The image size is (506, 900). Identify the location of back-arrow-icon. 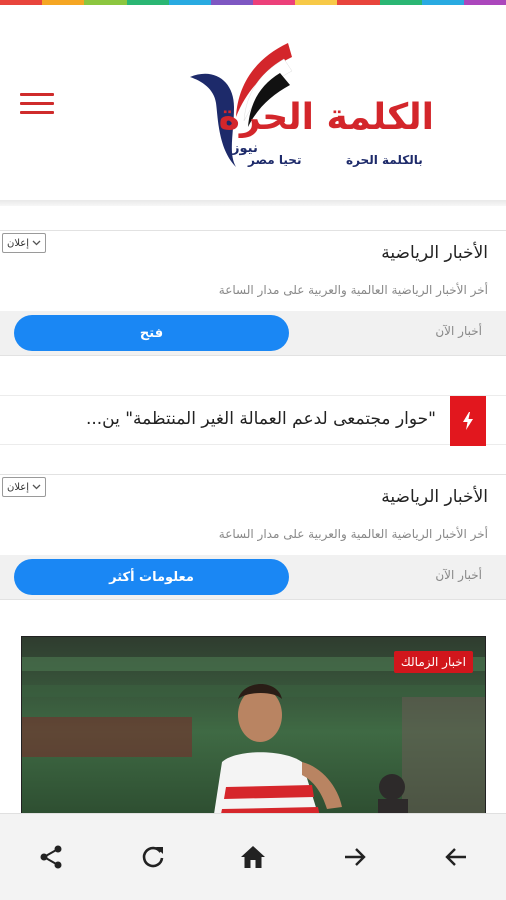
(456, 857).